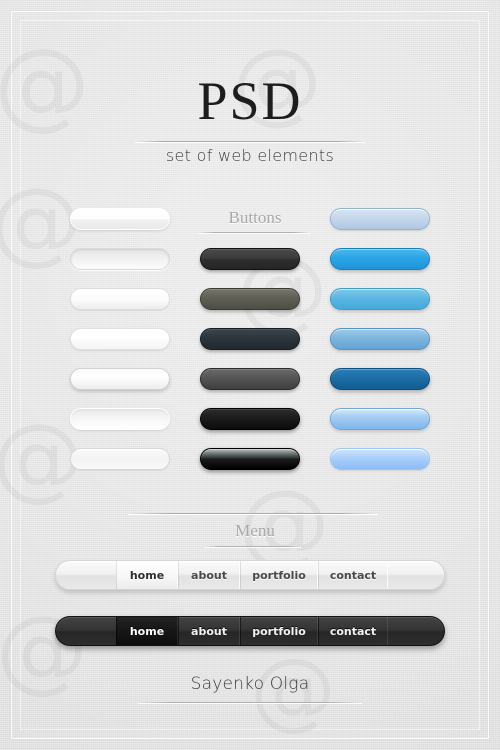 Image resolution: width=500 pixels, height=750 pixels. I want to click on light-nav-item-portfolio: portfolio, so click(279, 575).